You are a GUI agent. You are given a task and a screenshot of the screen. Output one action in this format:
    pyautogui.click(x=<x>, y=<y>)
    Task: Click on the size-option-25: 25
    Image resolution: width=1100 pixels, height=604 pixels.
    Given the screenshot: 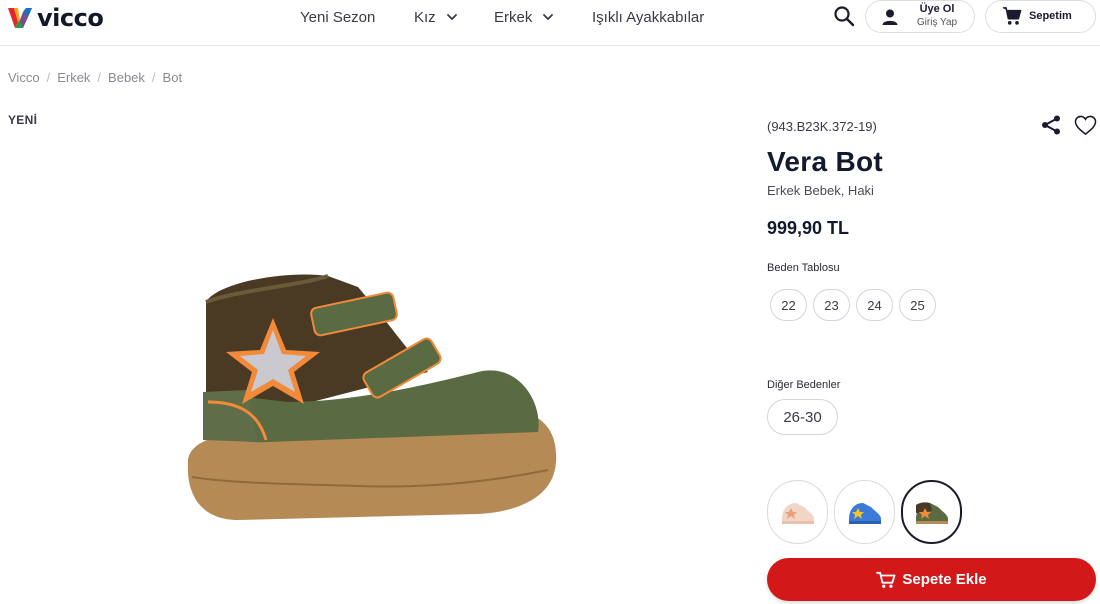 What is the action you would take?
    pyautogui.click(x=917, y=305)
    